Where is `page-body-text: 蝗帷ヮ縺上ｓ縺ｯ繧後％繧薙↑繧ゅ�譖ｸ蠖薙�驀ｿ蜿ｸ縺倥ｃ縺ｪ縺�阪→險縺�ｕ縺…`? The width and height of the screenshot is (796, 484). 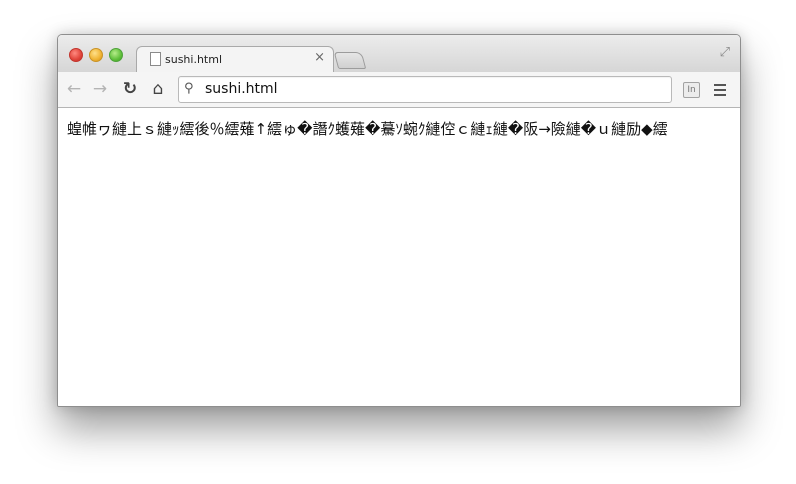 page-body-text: 蝗帷ヮ縺上ｓ縺ｯ繧後％繧薙↑繧ゅ�譖ｸ蠖薙�驀ｿ蜿ｸ縺倥ｃ縺ｪ縺�阪→險縺�ｕ縺… is located at coordinates (367, 129).